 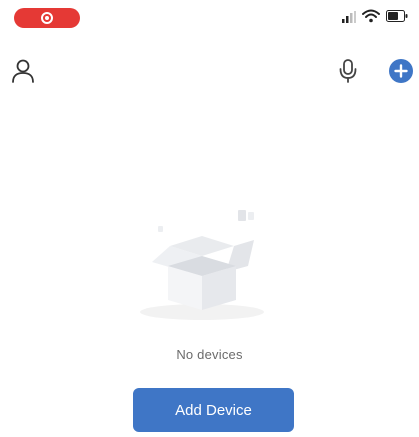 I want to click on battery-icon, so click(x=397, y=16).